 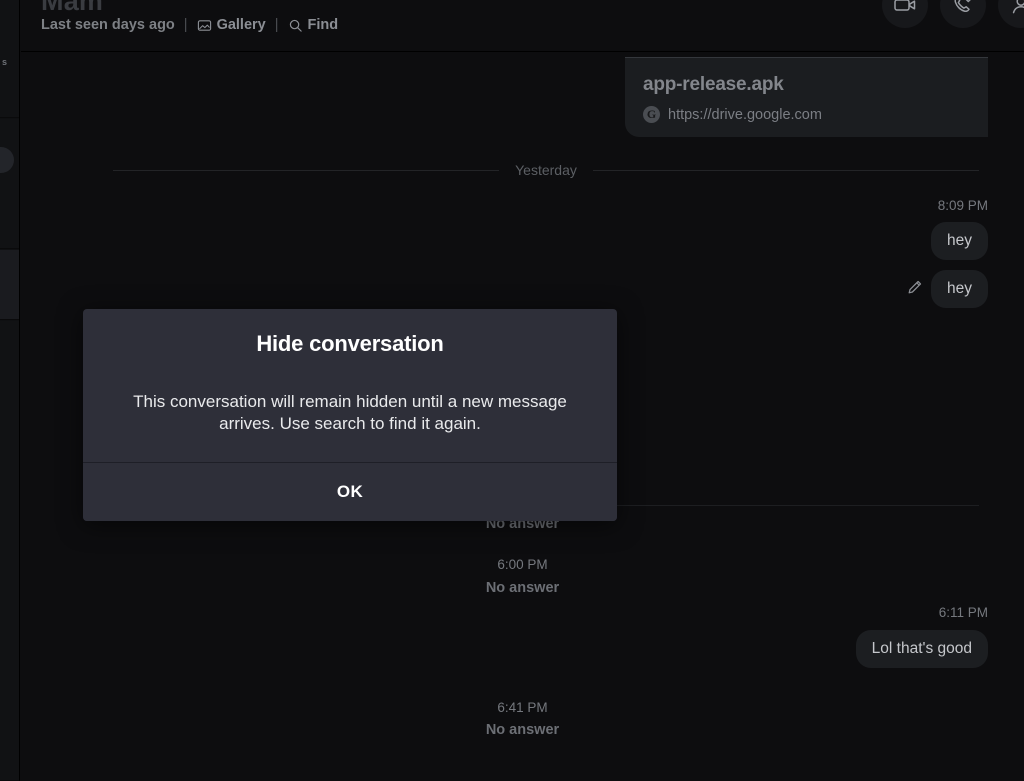 What do you see at coordinates (72, 8) in the screenshot?
I see `page-title: Mam` at bounding box center [72, 8].